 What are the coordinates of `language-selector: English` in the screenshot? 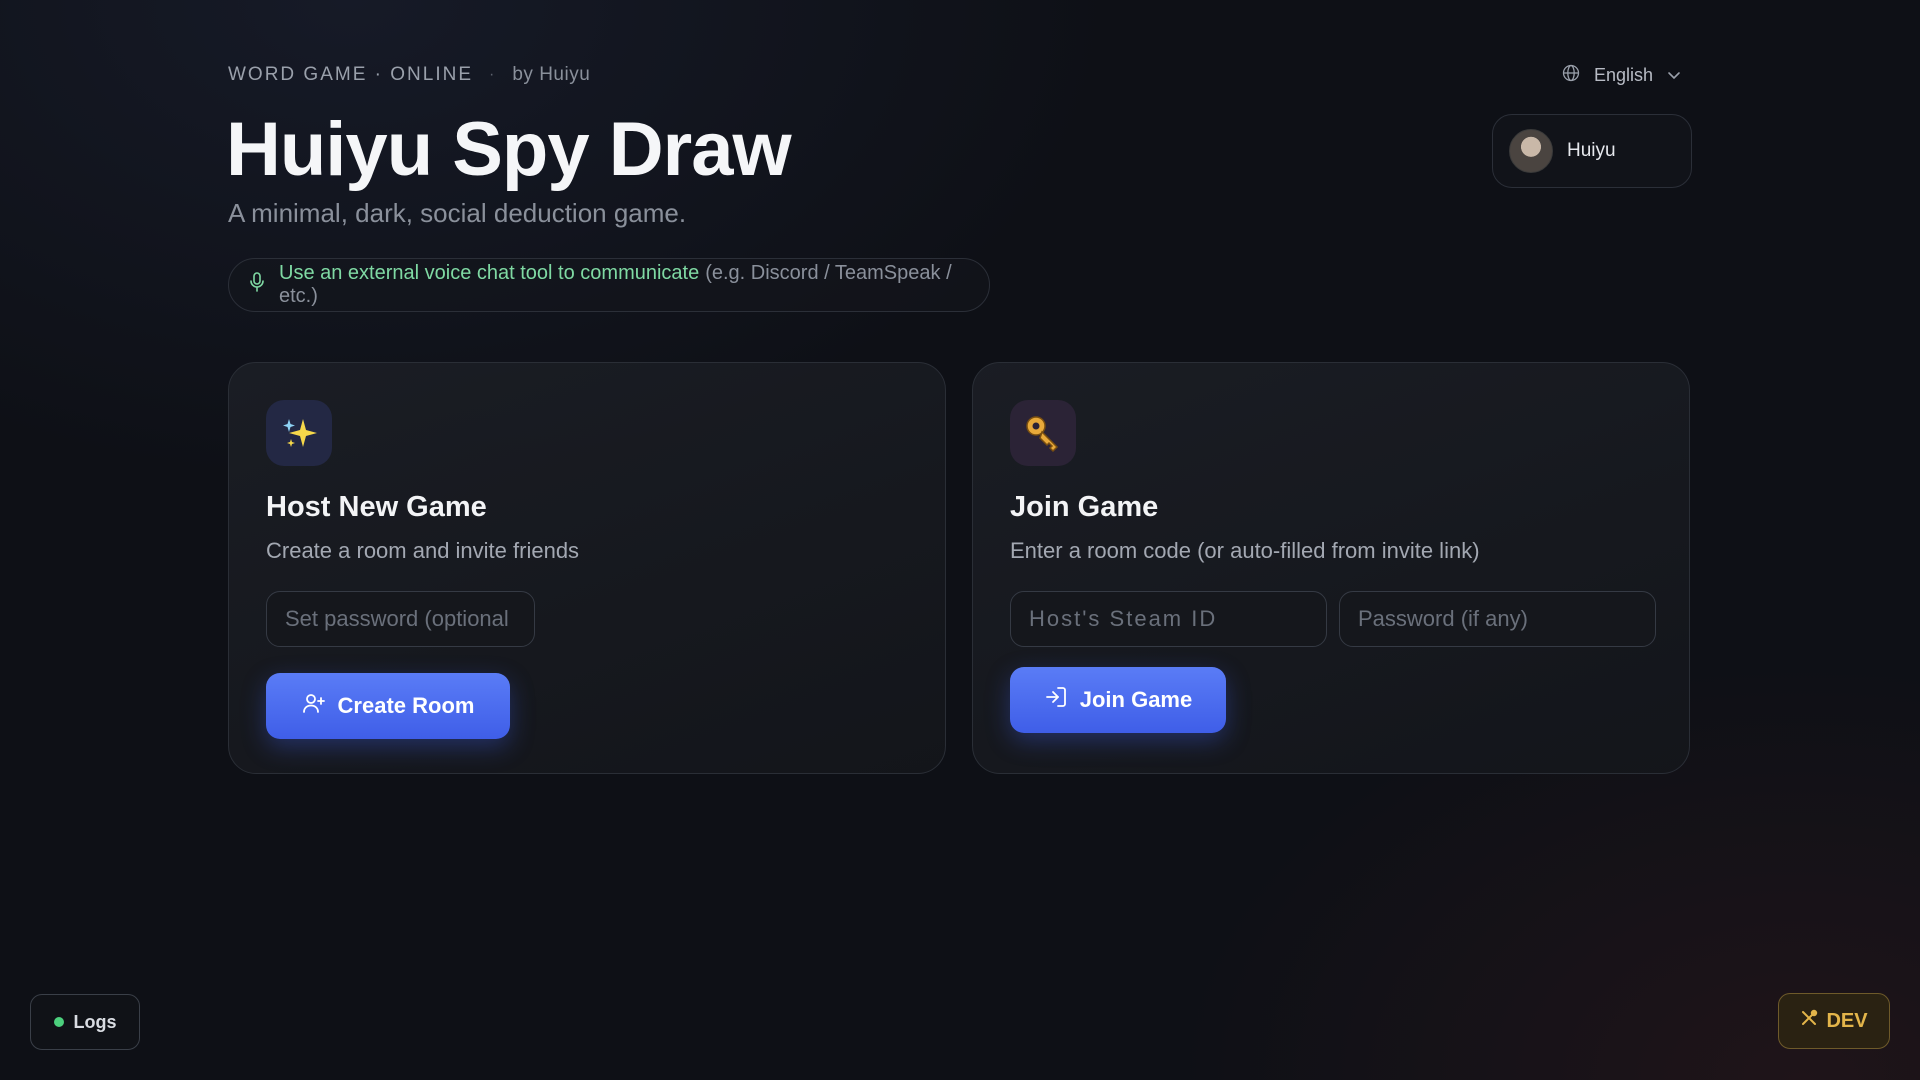 It's located at (1621, 75).